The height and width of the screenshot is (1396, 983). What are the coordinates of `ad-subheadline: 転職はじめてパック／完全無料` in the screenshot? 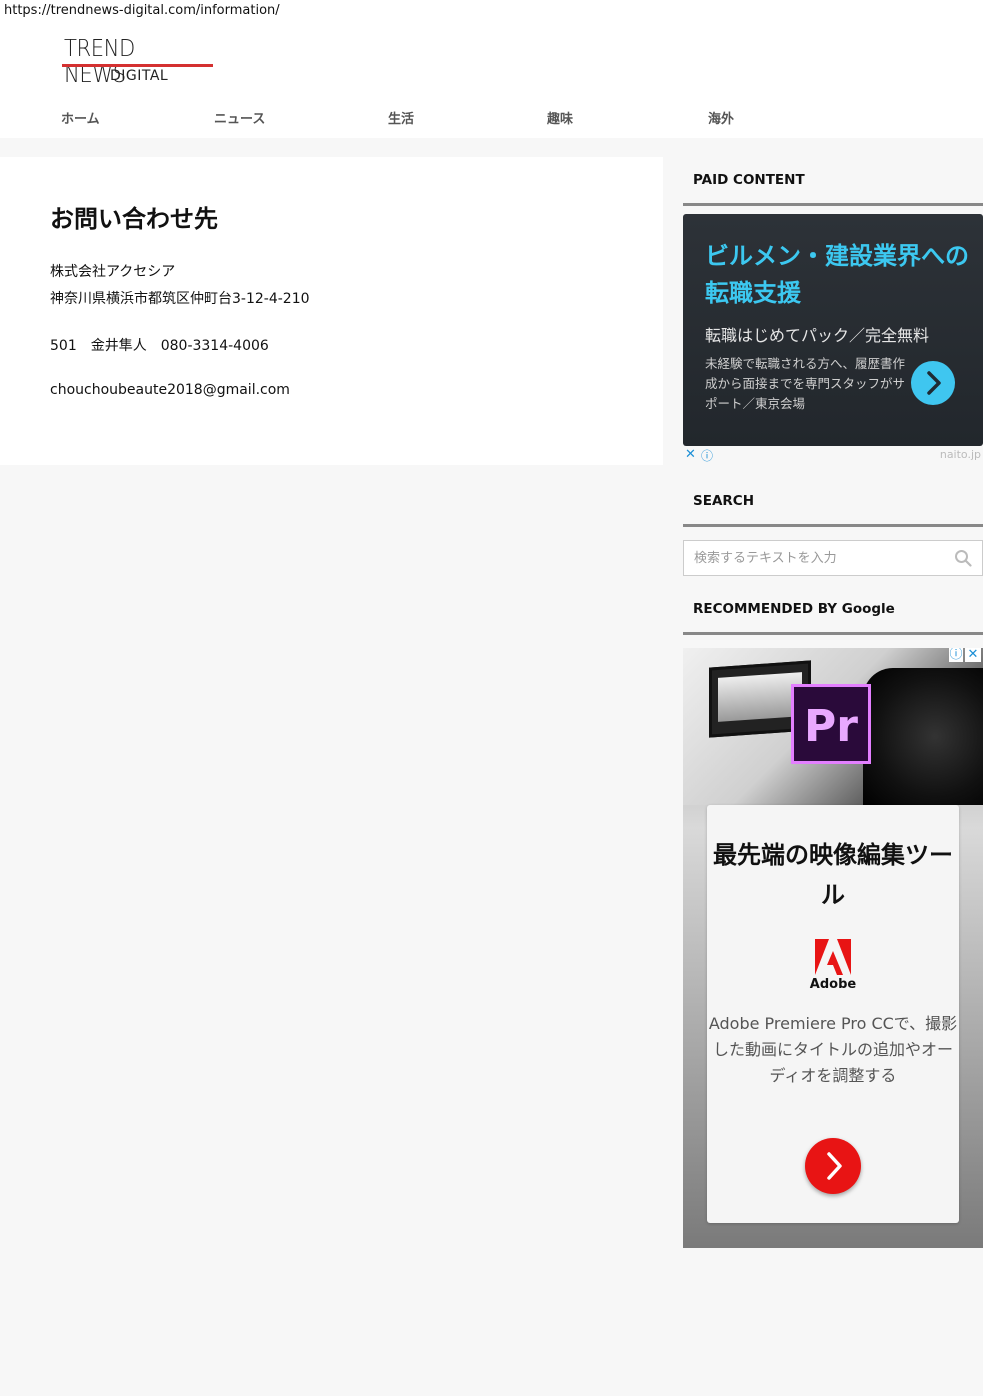 It's located at (817, 335).